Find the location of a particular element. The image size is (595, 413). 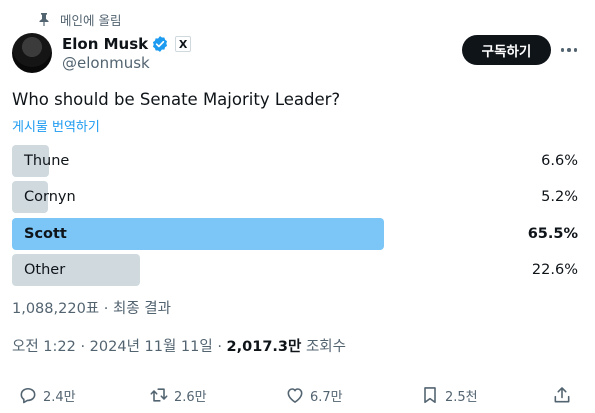

poll-option-percent: 65.5% is located at coordinates (552, 234).